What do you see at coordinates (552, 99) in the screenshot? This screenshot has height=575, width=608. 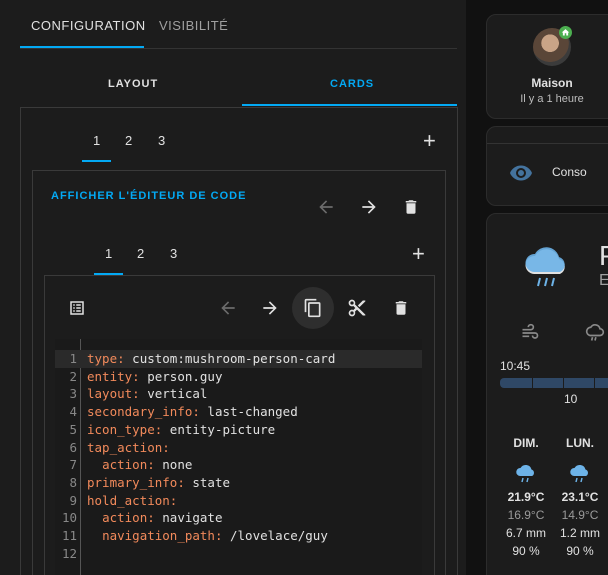 I see `person-last-changed: Il y a 1 heure` at bounding box center [552, 99].